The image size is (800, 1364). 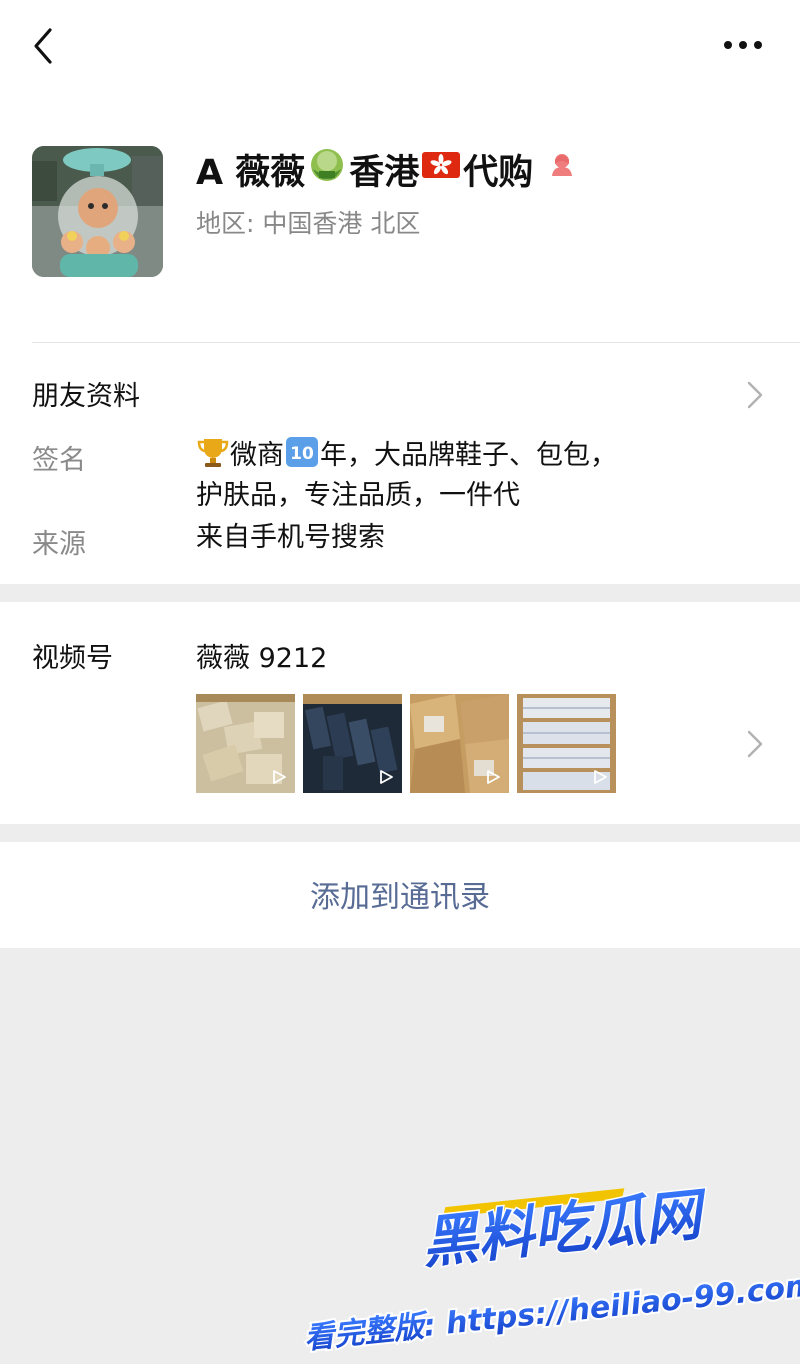 What do you see at coordinates (358, 495) in the screenshot?
I see `signature-line-2: 护肤品，专注品质，一件代` at bounding box center [358, 495].